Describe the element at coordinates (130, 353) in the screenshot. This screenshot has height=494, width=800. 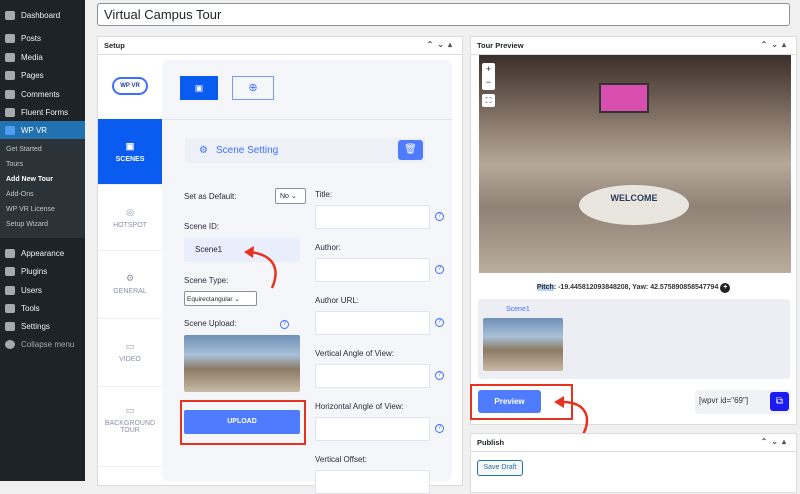
I see `tab-video: ▭ VIDEO` at that location.